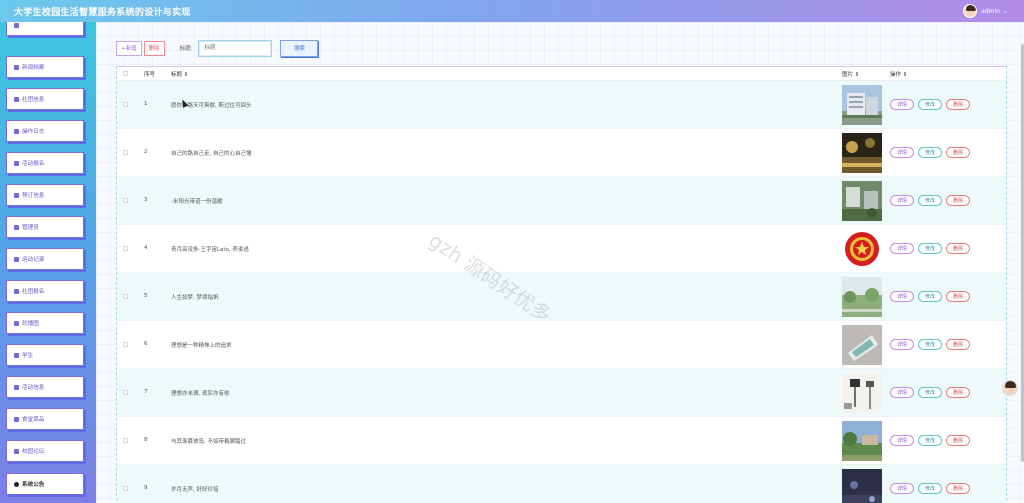 This screenshot has height=503, width=1024. I want to click on sidebar-item-label: 管理员, so click(30, 228).